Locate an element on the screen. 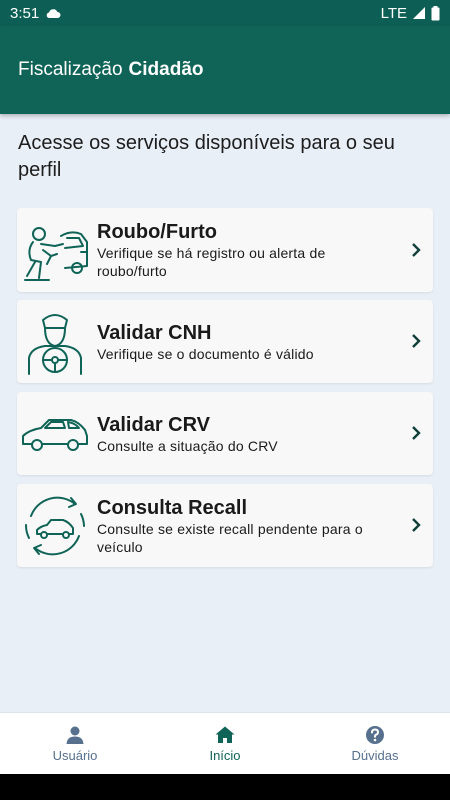  help-icon is located at coordinates (375, 734).